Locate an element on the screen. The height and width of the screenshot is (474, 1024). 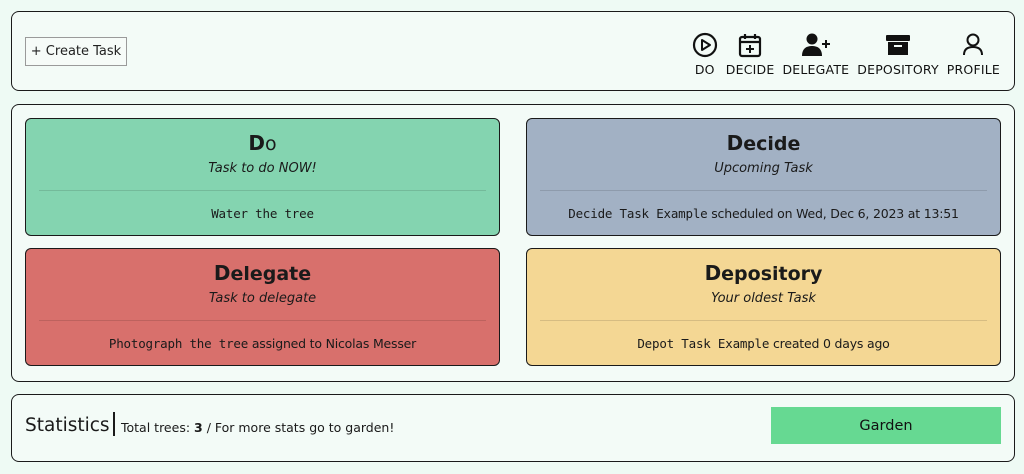
user-plus-icon is located at coordinates (815, 44).